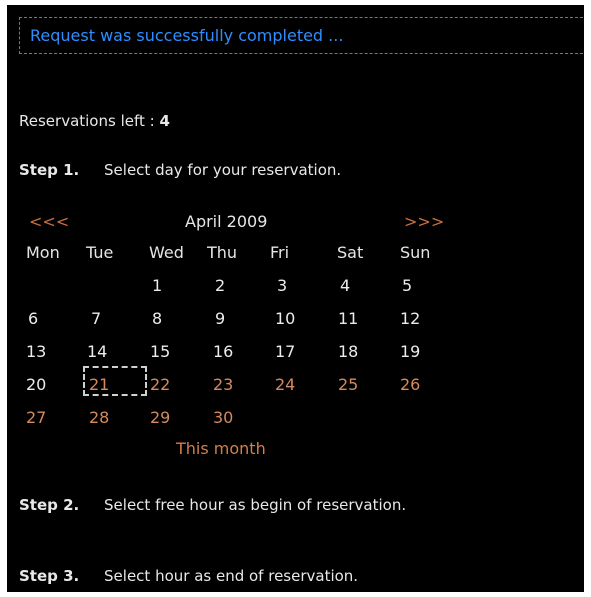 Image resolution: width=591 pixels, height=597 pixels. Describe the element at coordinates (87, 121) in the screenshot. I see `reservations-left-label: Reservations left :` at that location.